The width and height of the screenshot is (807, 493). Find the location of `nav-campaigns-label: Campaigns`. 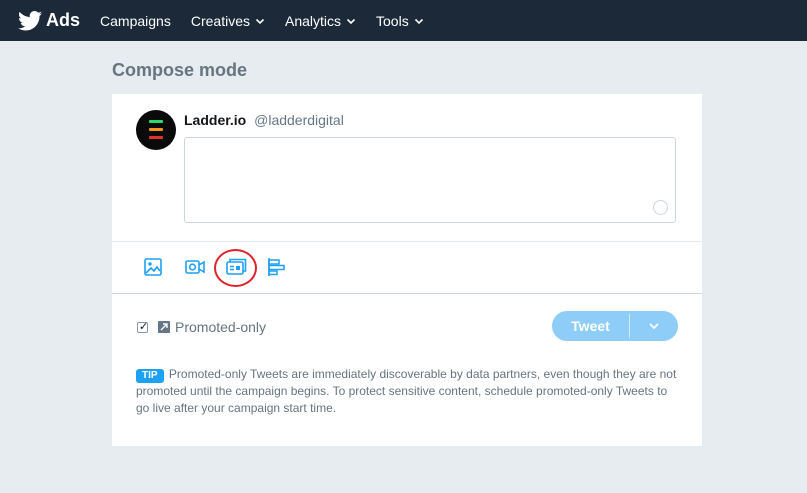

nav-campaigns-label: Campaigns is located at coordinates (135, 20).